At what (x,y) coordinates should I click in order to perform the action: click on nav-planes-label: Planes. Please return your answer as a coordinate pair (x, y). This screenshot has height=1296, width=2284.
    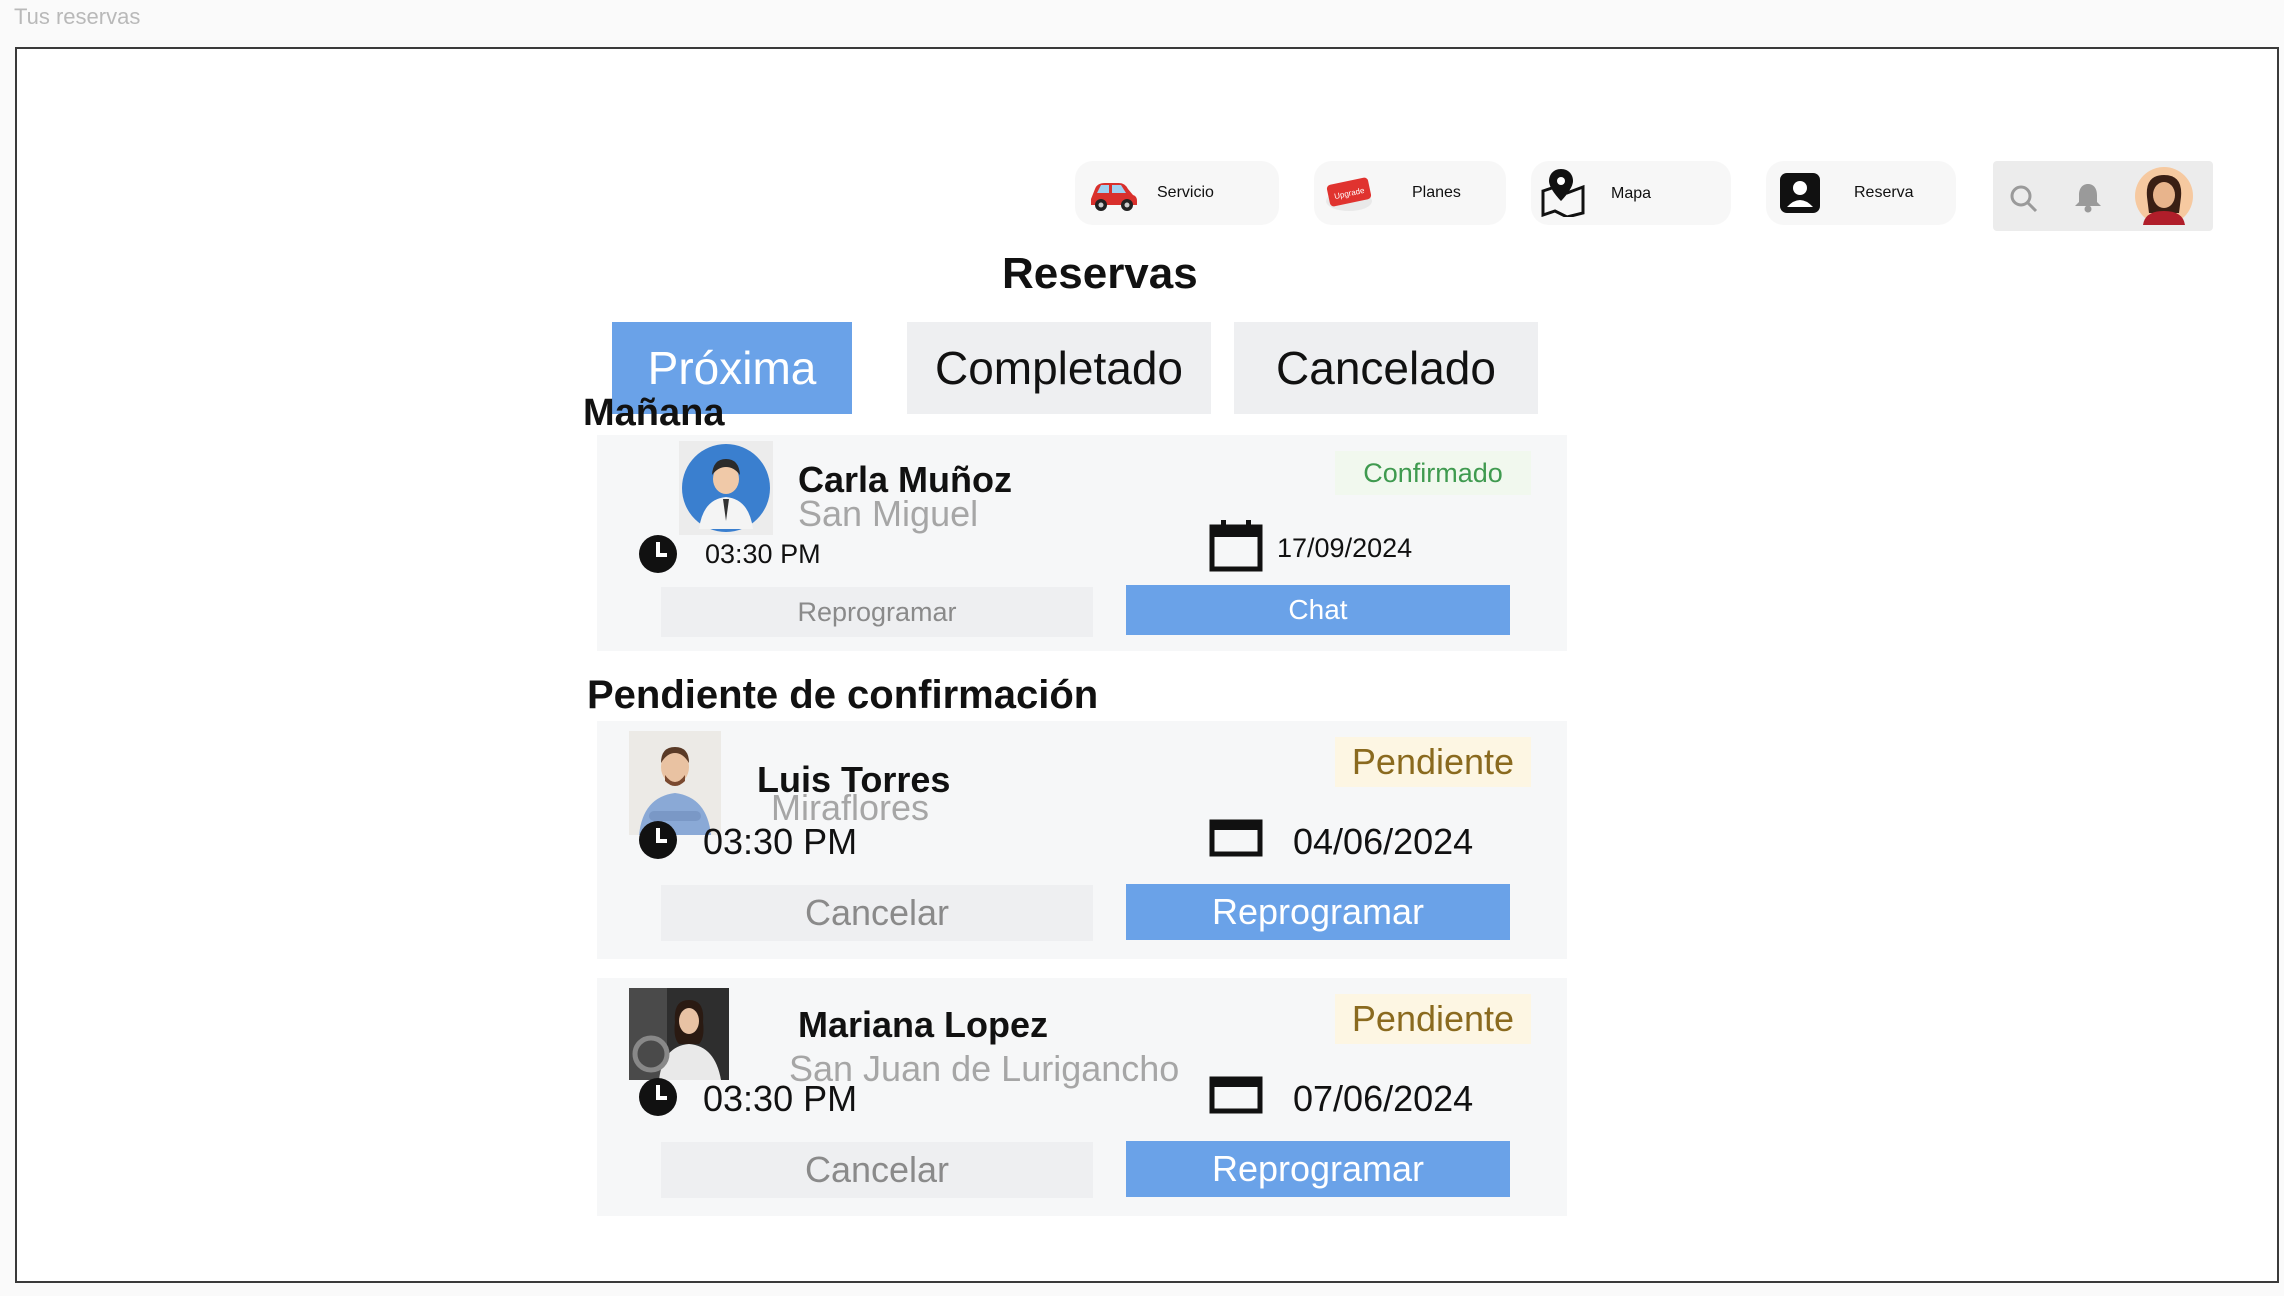
    Looking at the image, I should click on (1436, 192).